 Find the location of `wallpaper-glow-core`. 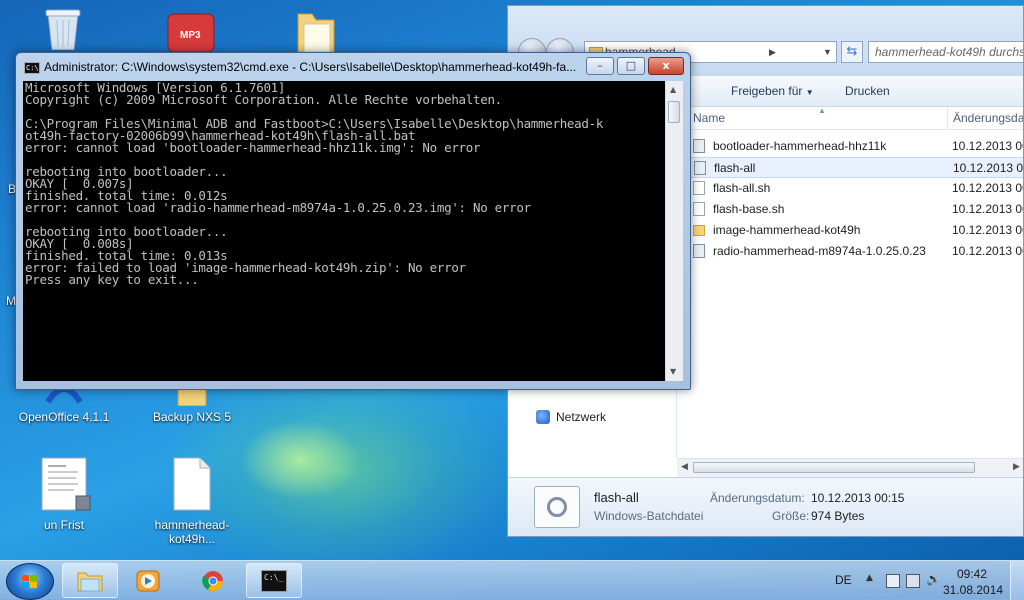

wallpaper-glow-core is located at coordinates (300, 460).